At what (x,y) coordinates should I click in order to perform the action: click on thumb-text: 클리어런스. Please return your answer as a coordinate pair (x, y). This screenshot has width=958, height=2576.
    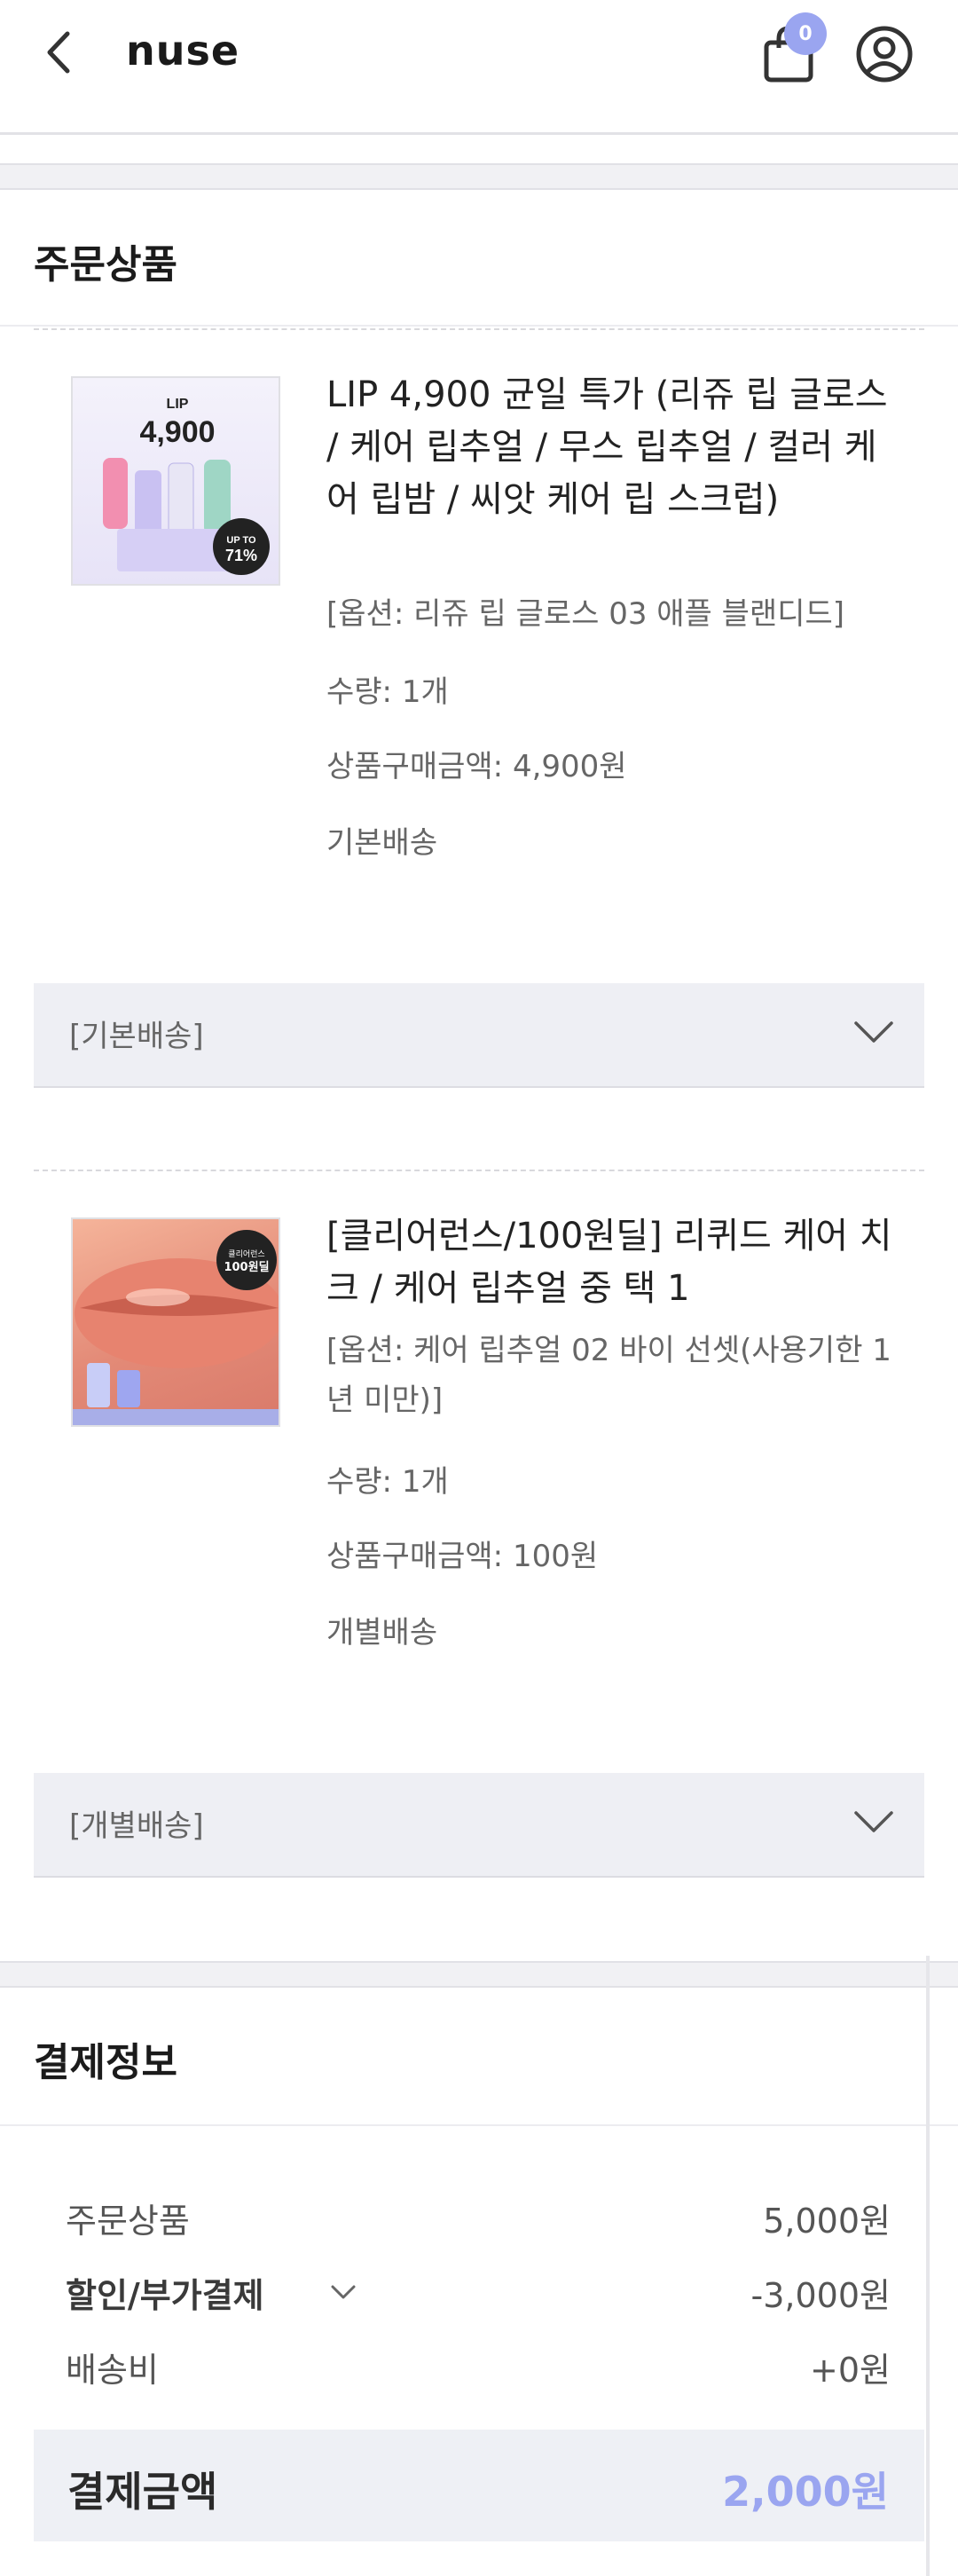
    Looking at the image, I should click on (246, 1254).